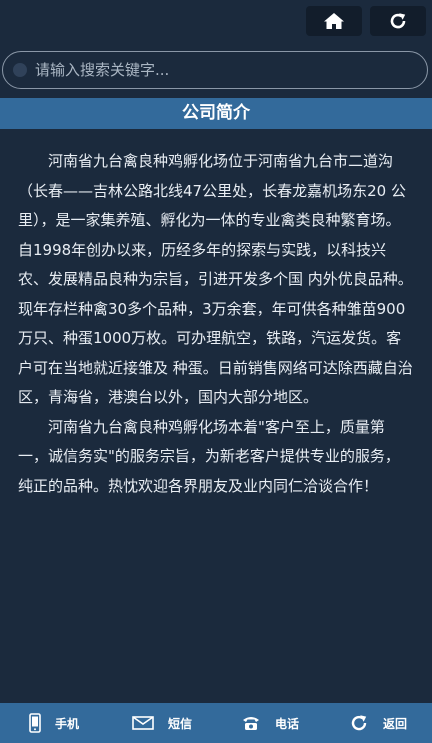 The width and height of the screenshot is (432, 743). I want to click on refresh-button, so click(398, 21).